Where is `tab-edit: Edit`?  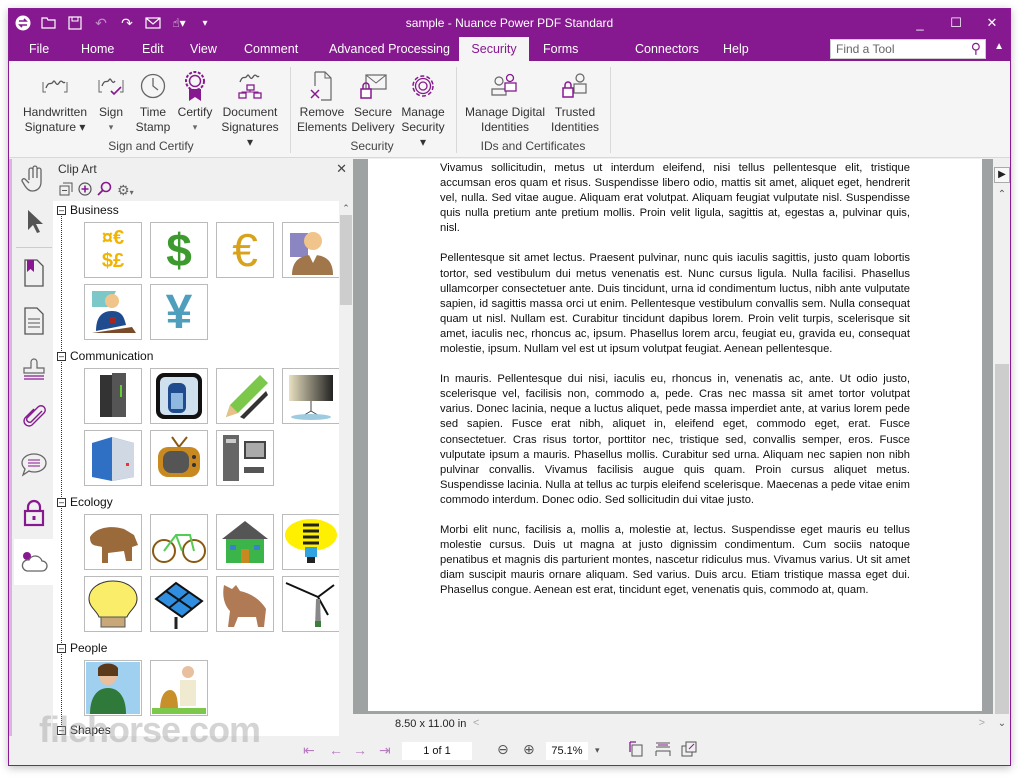 tab-edit: Edit is located at coordinates (153, 49).